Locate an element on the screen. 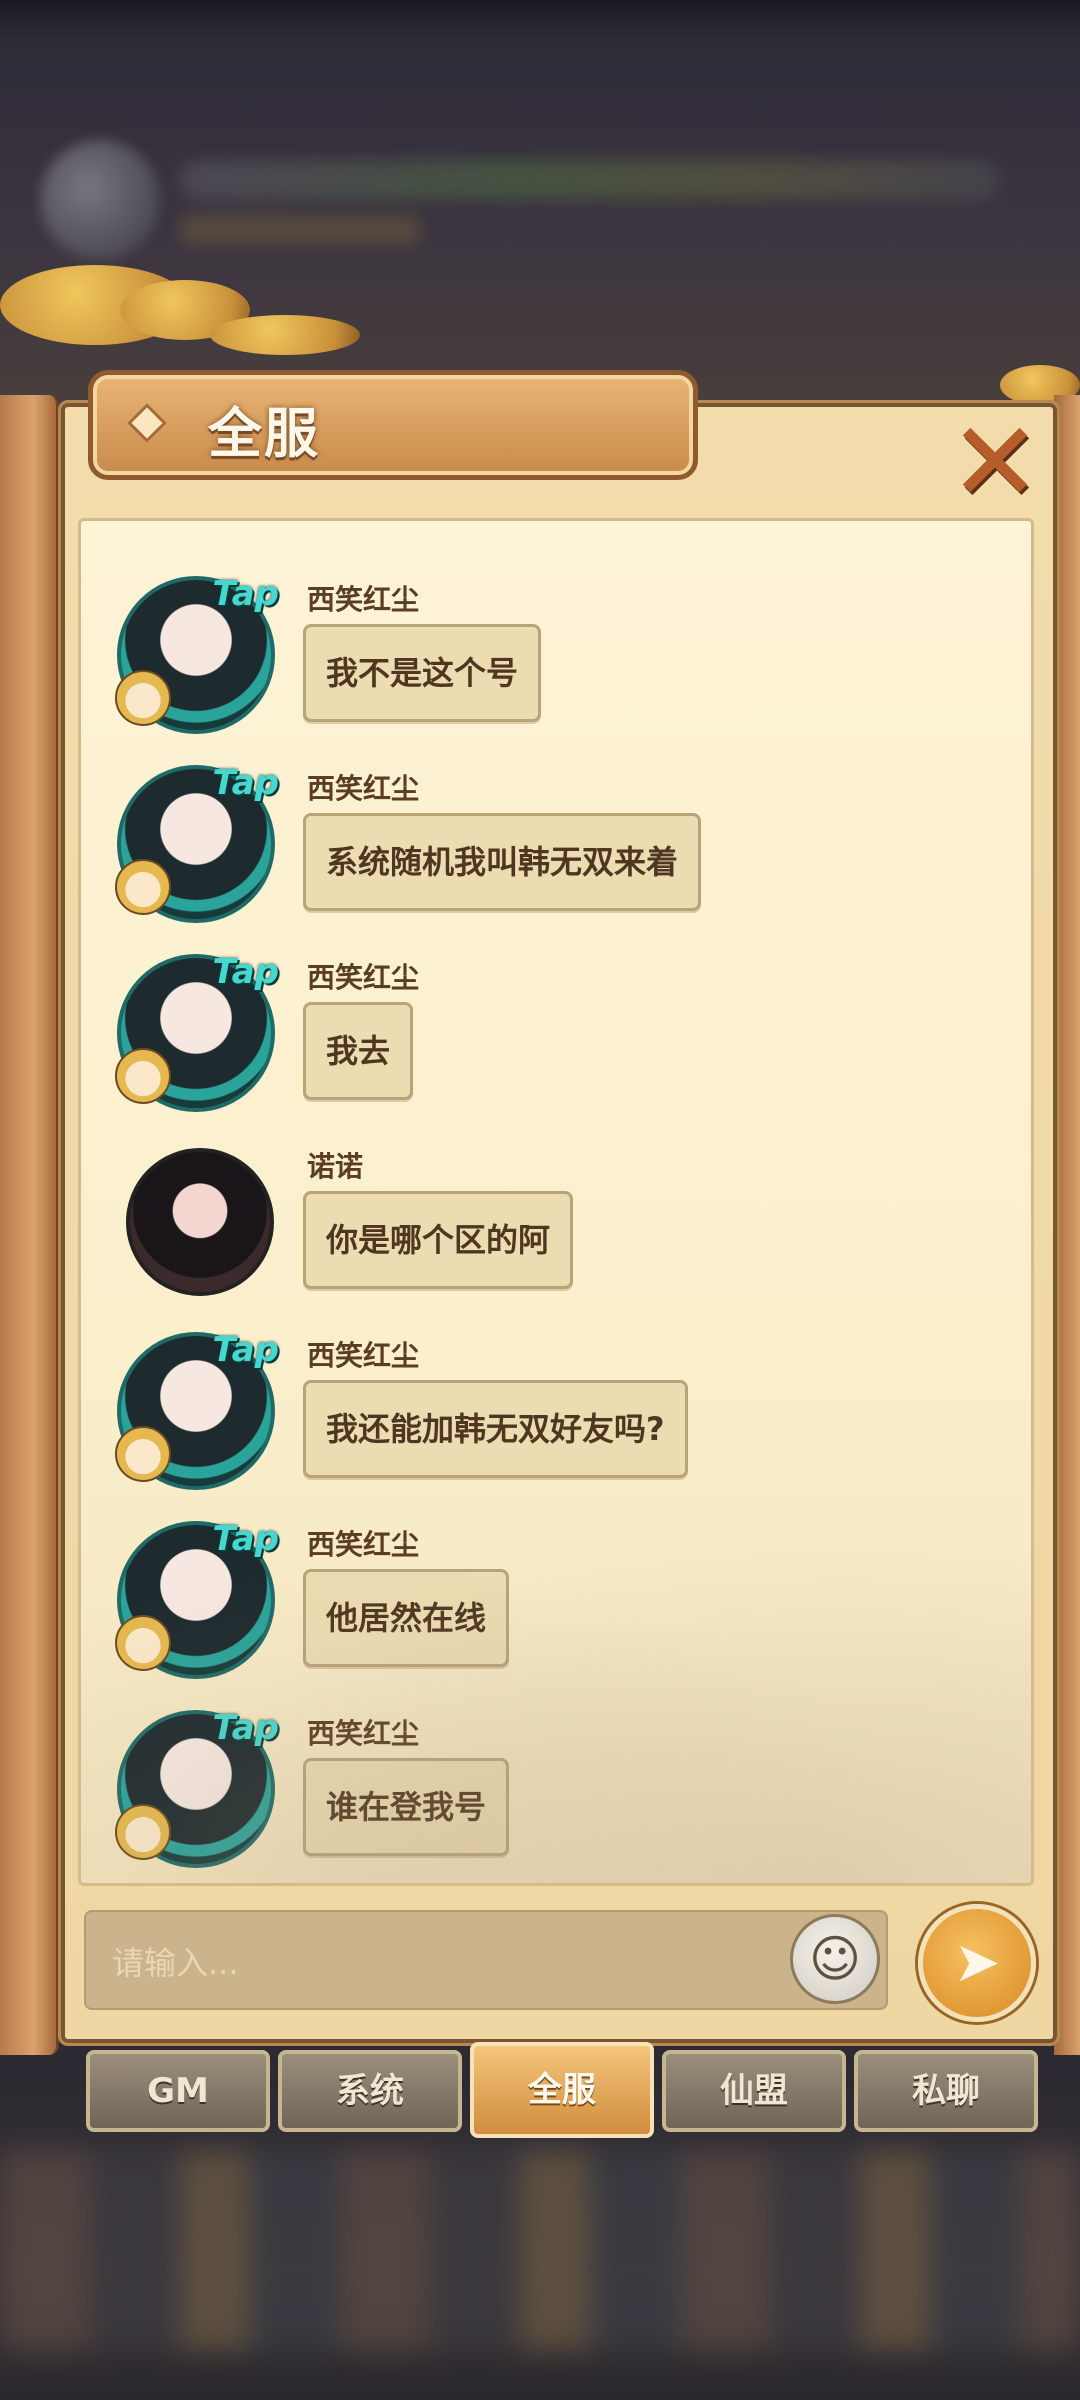  message-bubble: 我还能加韩无双好友吗? is located at coordinates (495, 1429).